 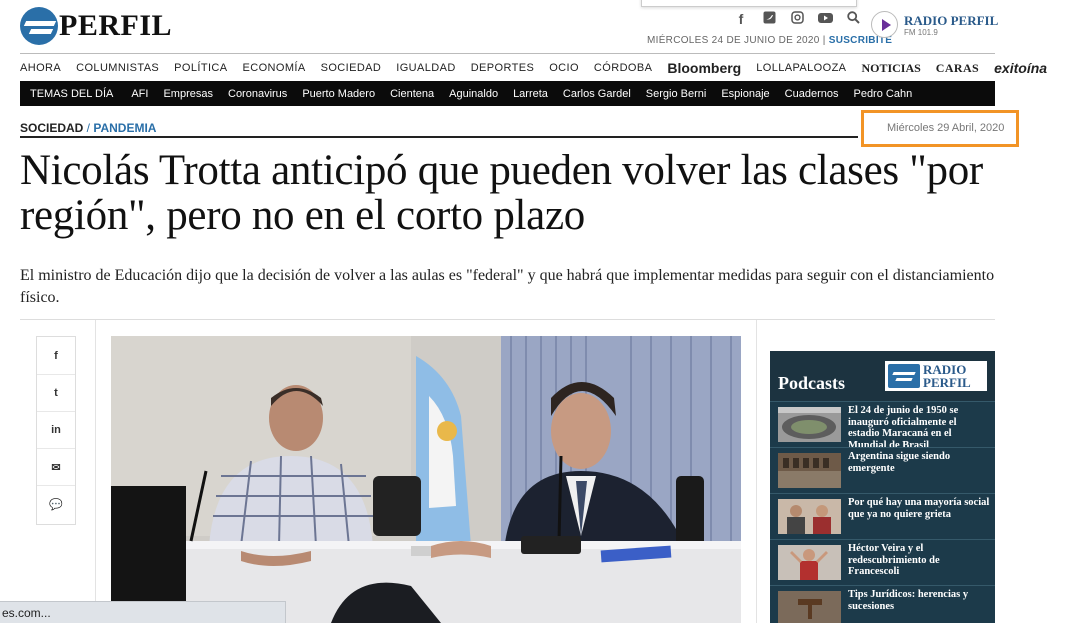 What do you see at coordinates (72, 93) in the screenshot?
I see `topics-label: TEMAS DEL DÍA` at bounding box center [72, 93].